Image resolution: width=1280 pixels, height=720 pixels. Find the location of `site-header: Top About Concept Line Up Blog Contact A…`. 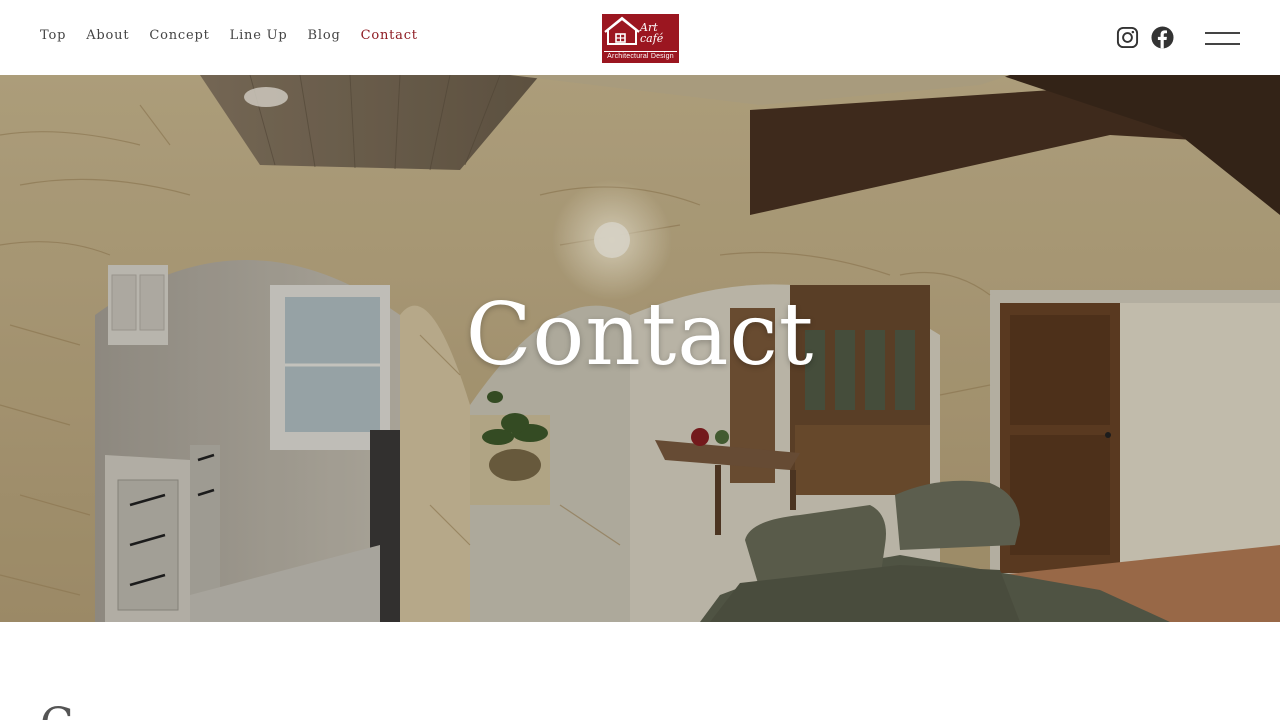

site-header: Top About Concept Line Up Blog Contact A… is located at coordinates (640, 37).